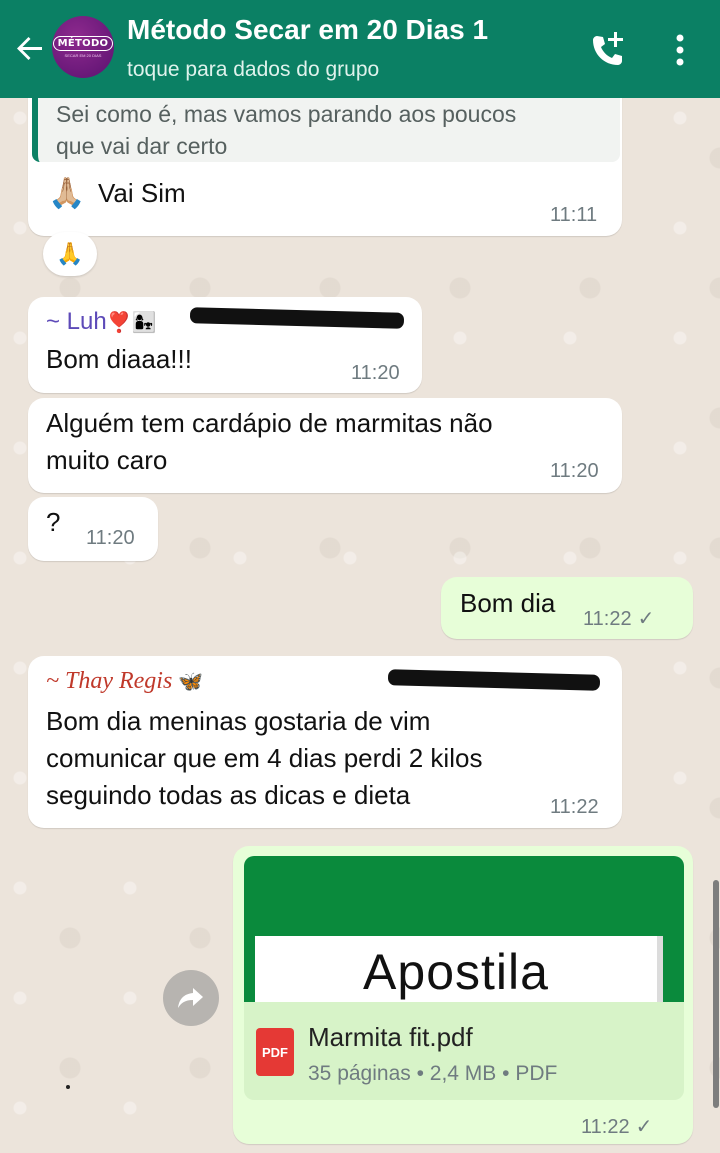 The width and height of the screenshot is (720, 1153). I want to click on sender-name: ~ Luh❣️👩‍👧, so click(101, 322).